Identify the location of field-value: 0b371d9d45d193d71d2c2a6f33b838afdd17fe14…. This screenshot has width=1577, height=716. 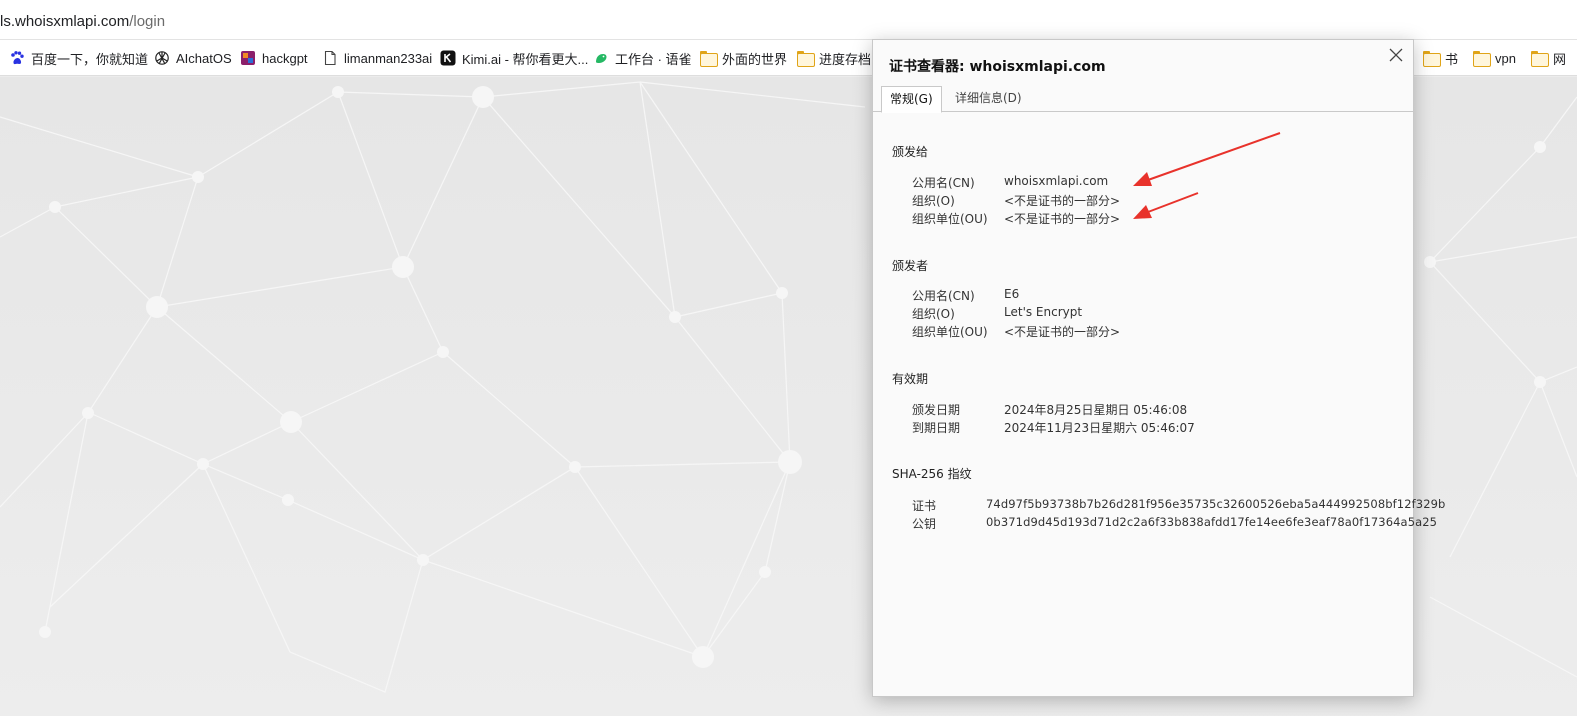
(1212, 522).